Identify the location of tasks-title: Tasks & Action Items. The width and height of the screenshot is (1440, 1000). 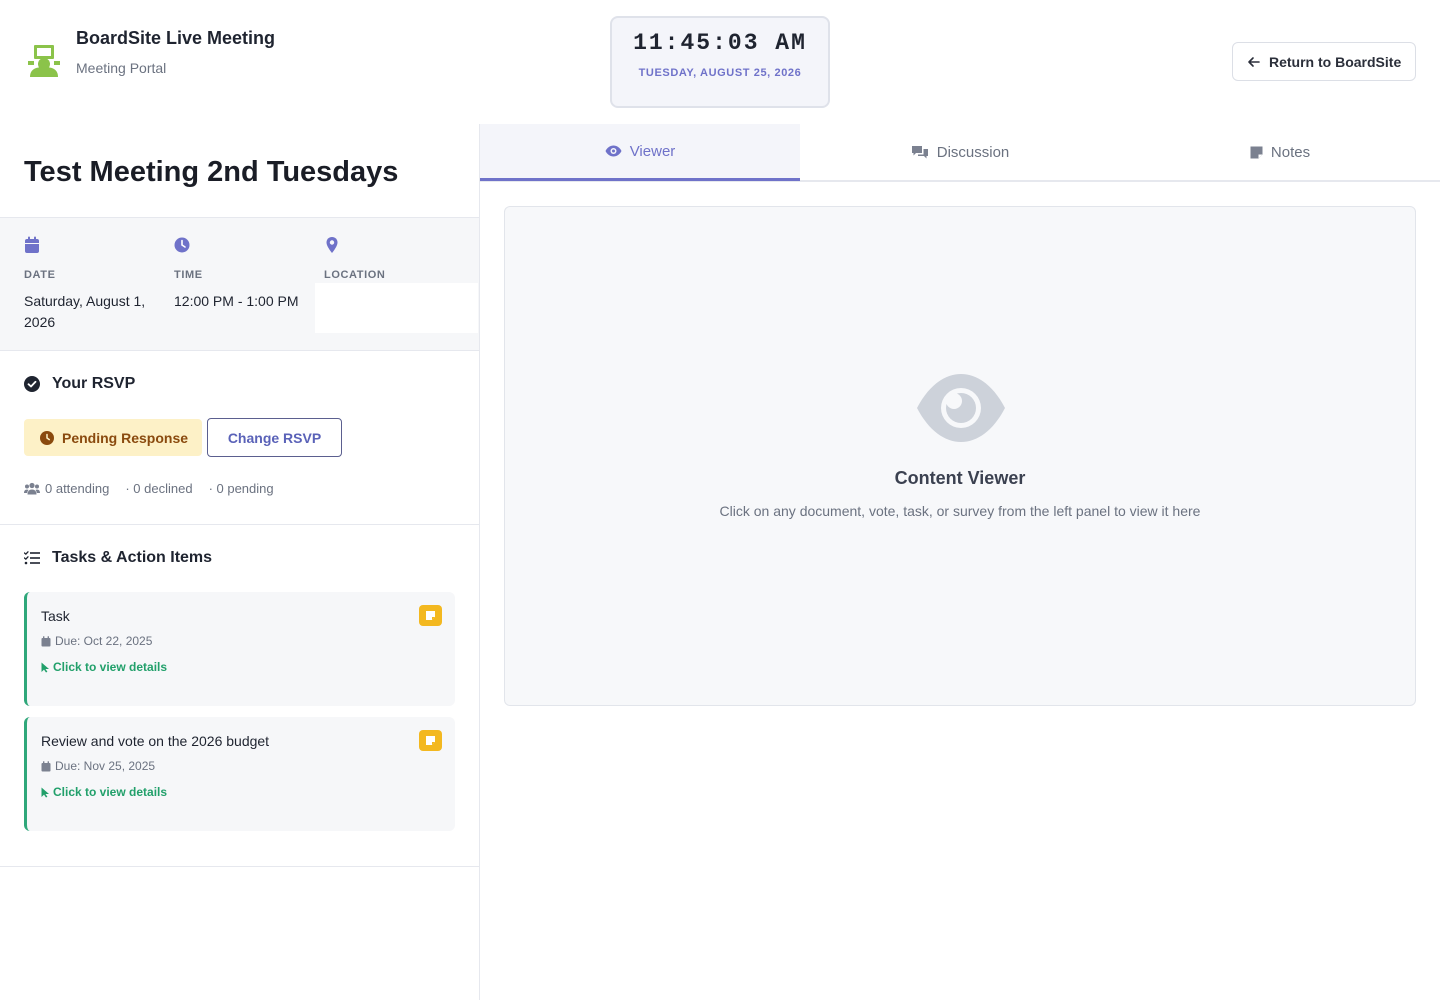
(132, 557).